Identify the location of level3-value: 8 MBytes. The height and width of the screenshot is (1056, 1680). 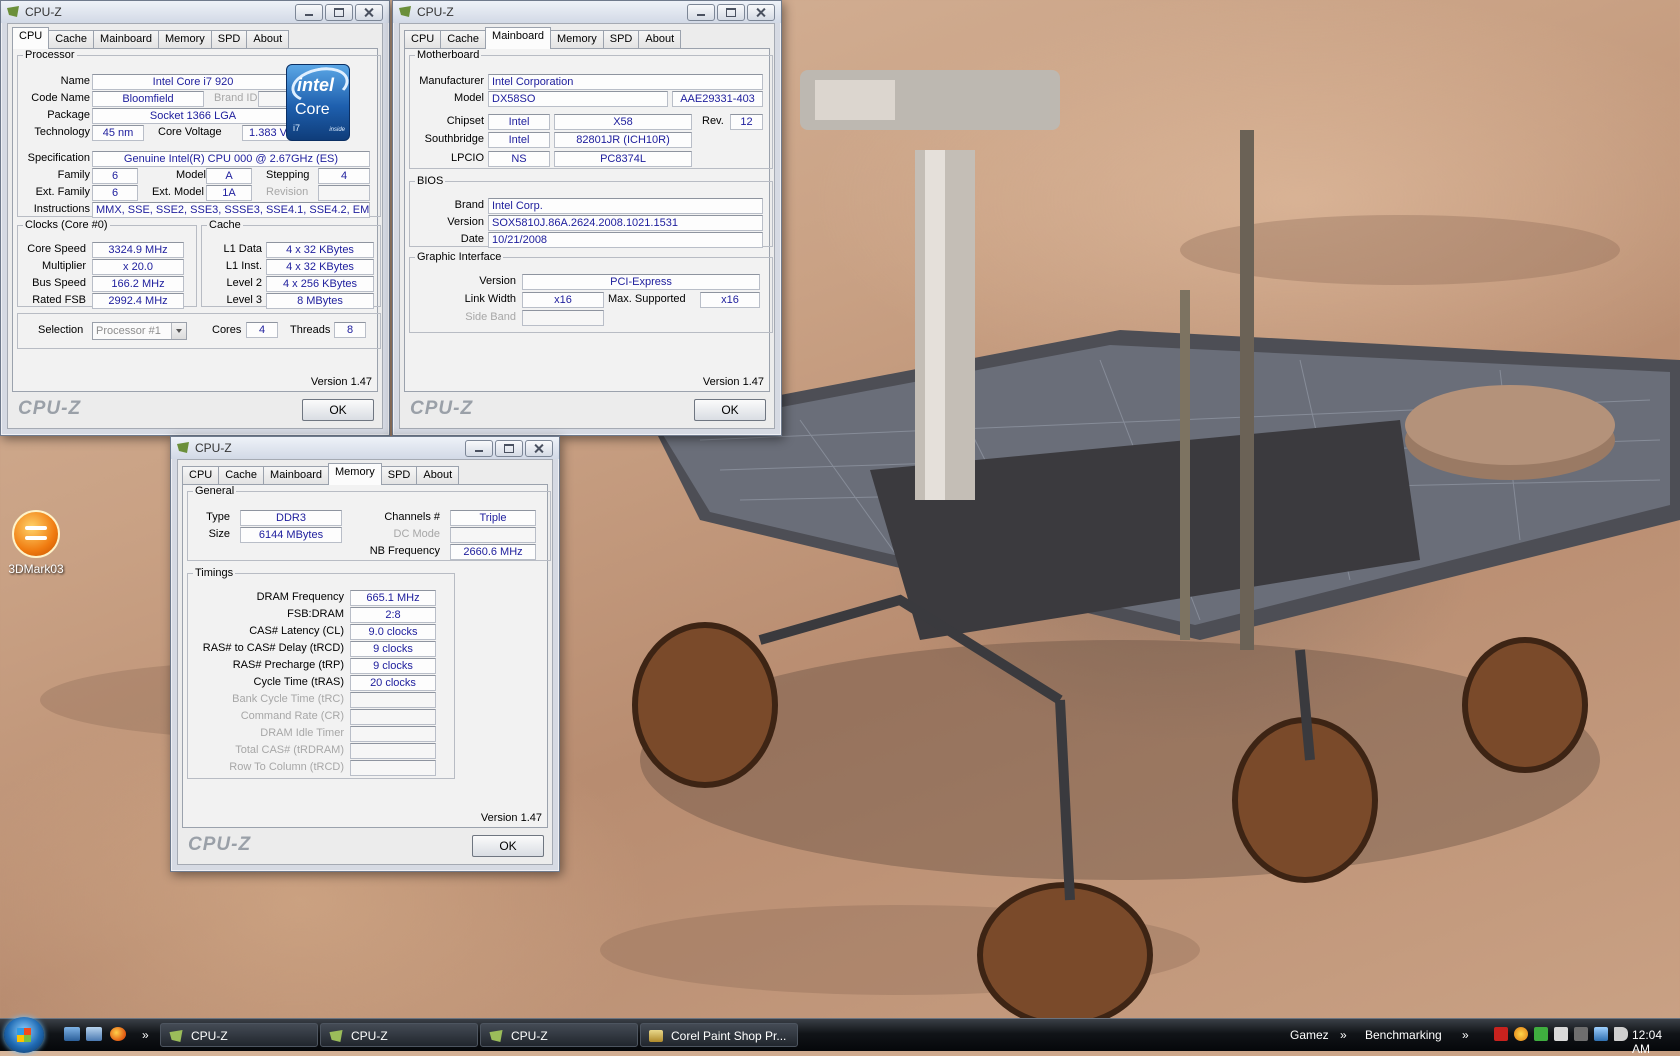
(320, 301).